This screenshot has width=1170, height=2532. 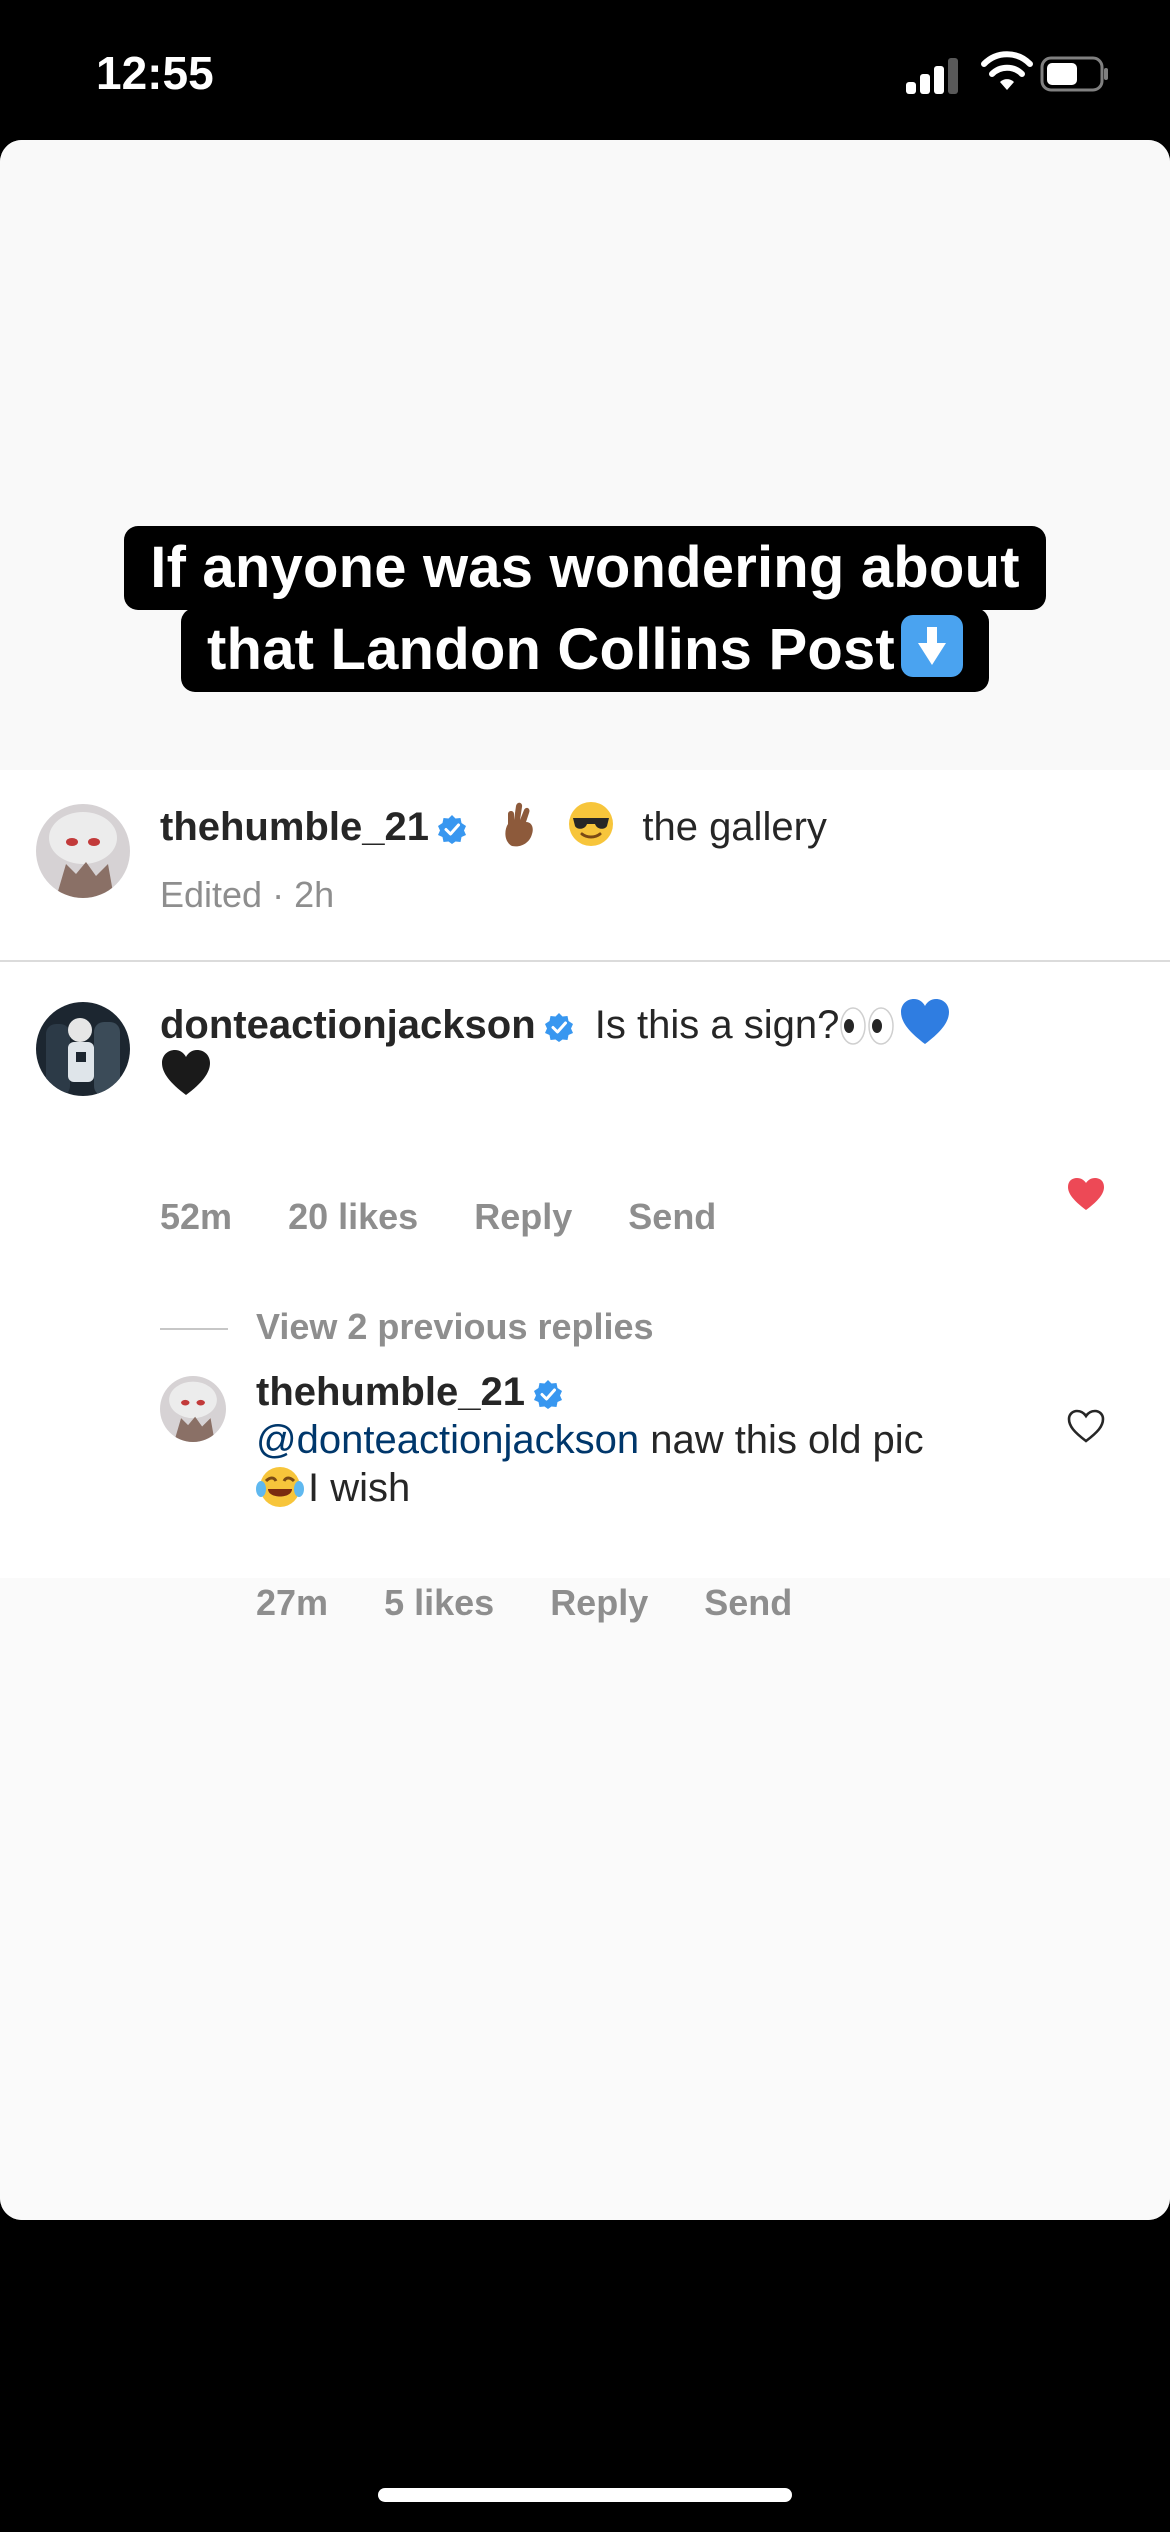 What do you see at coordinates (1074, 74) in the screenshot?
I see `battery-icon` at bounding box center [1074, 74].